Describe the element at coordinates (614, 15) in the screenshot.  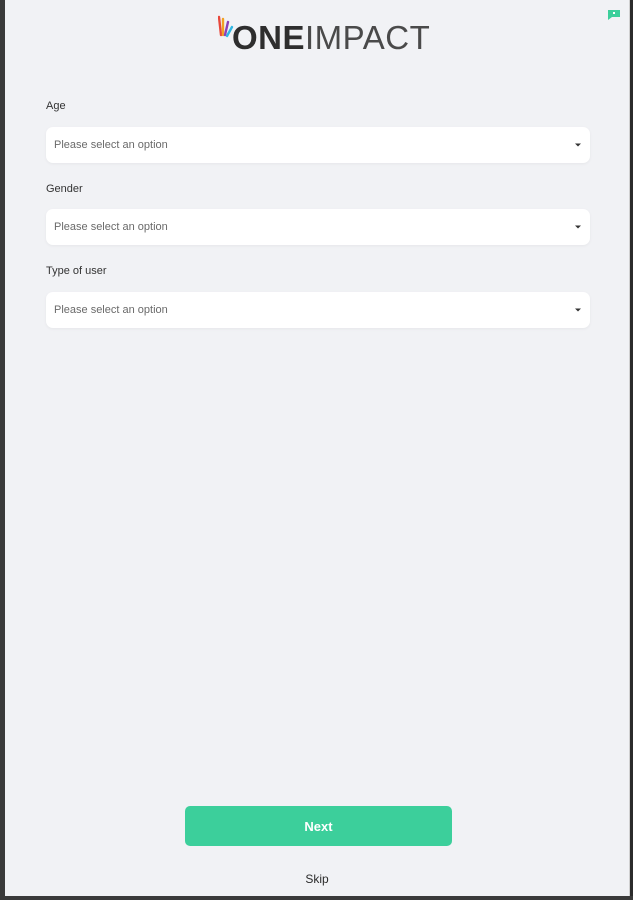
I see `chat-flag-icon` at that location.